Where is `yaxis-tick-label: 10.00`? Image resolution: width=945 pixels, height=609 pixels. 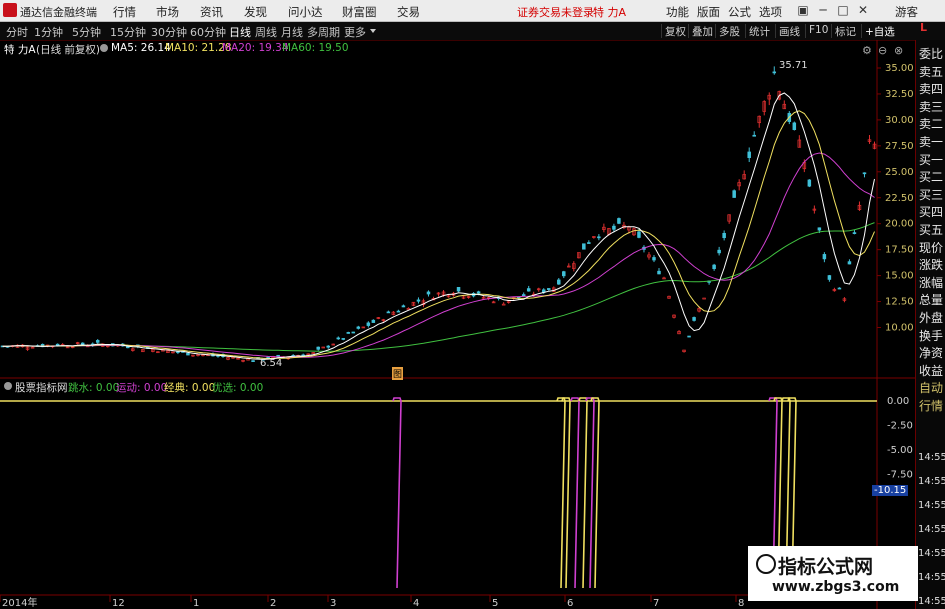
yaxis-tick-label: 10.00 is located at coordinates (899, 328).